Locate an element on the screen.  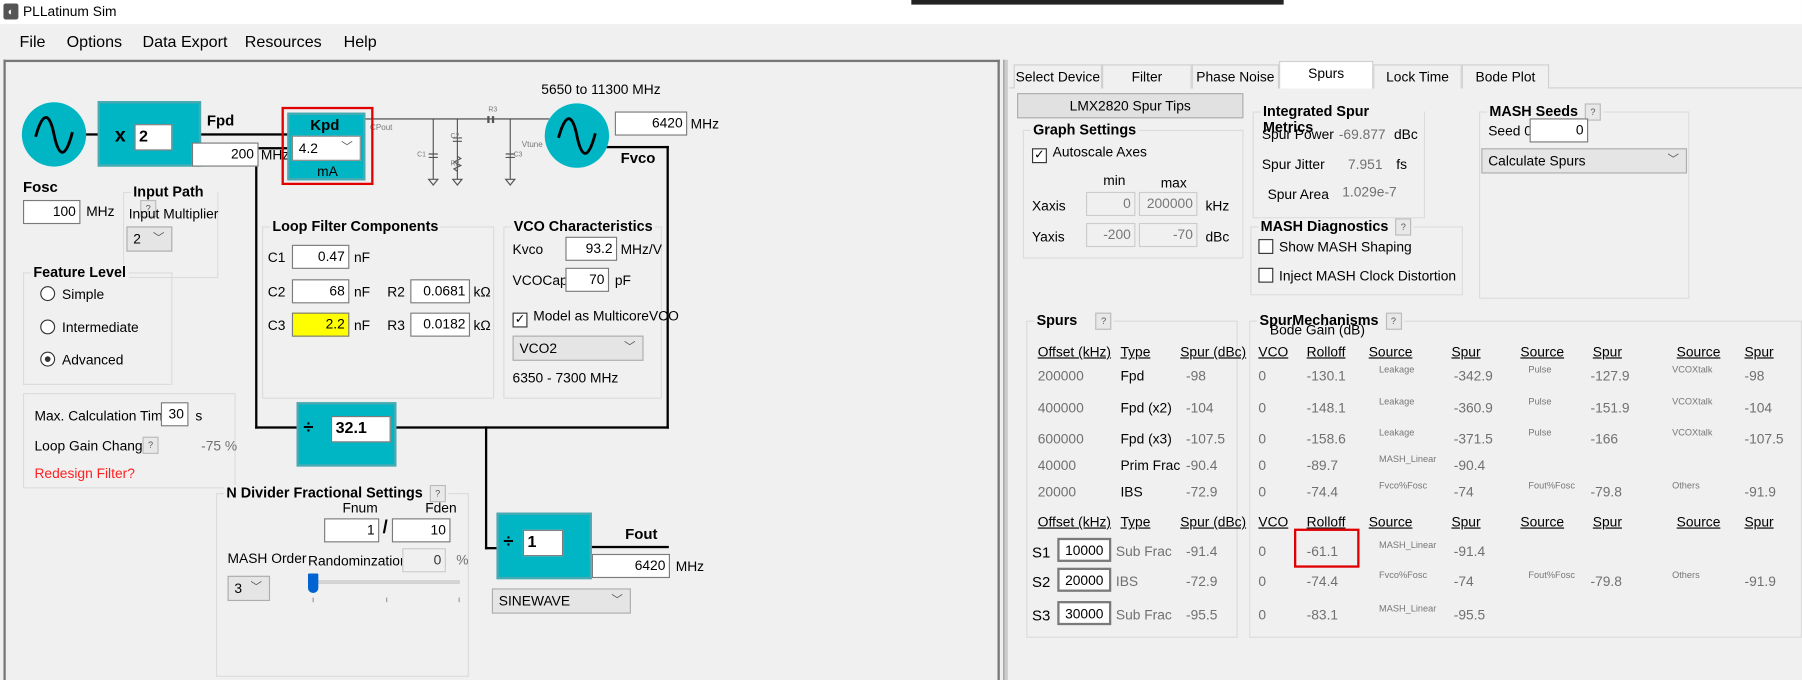
vco-characteristics-title: VCO Characteristics is located at coordinates (583, 226).